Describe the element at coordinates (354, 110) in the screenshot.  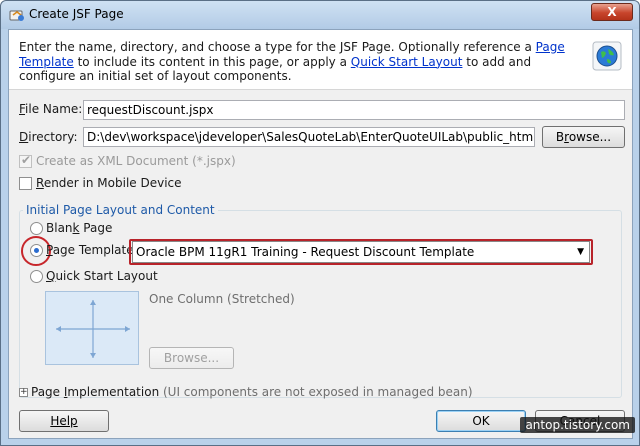
I see `file-name-input: requestDiscount.jspx` at that location.